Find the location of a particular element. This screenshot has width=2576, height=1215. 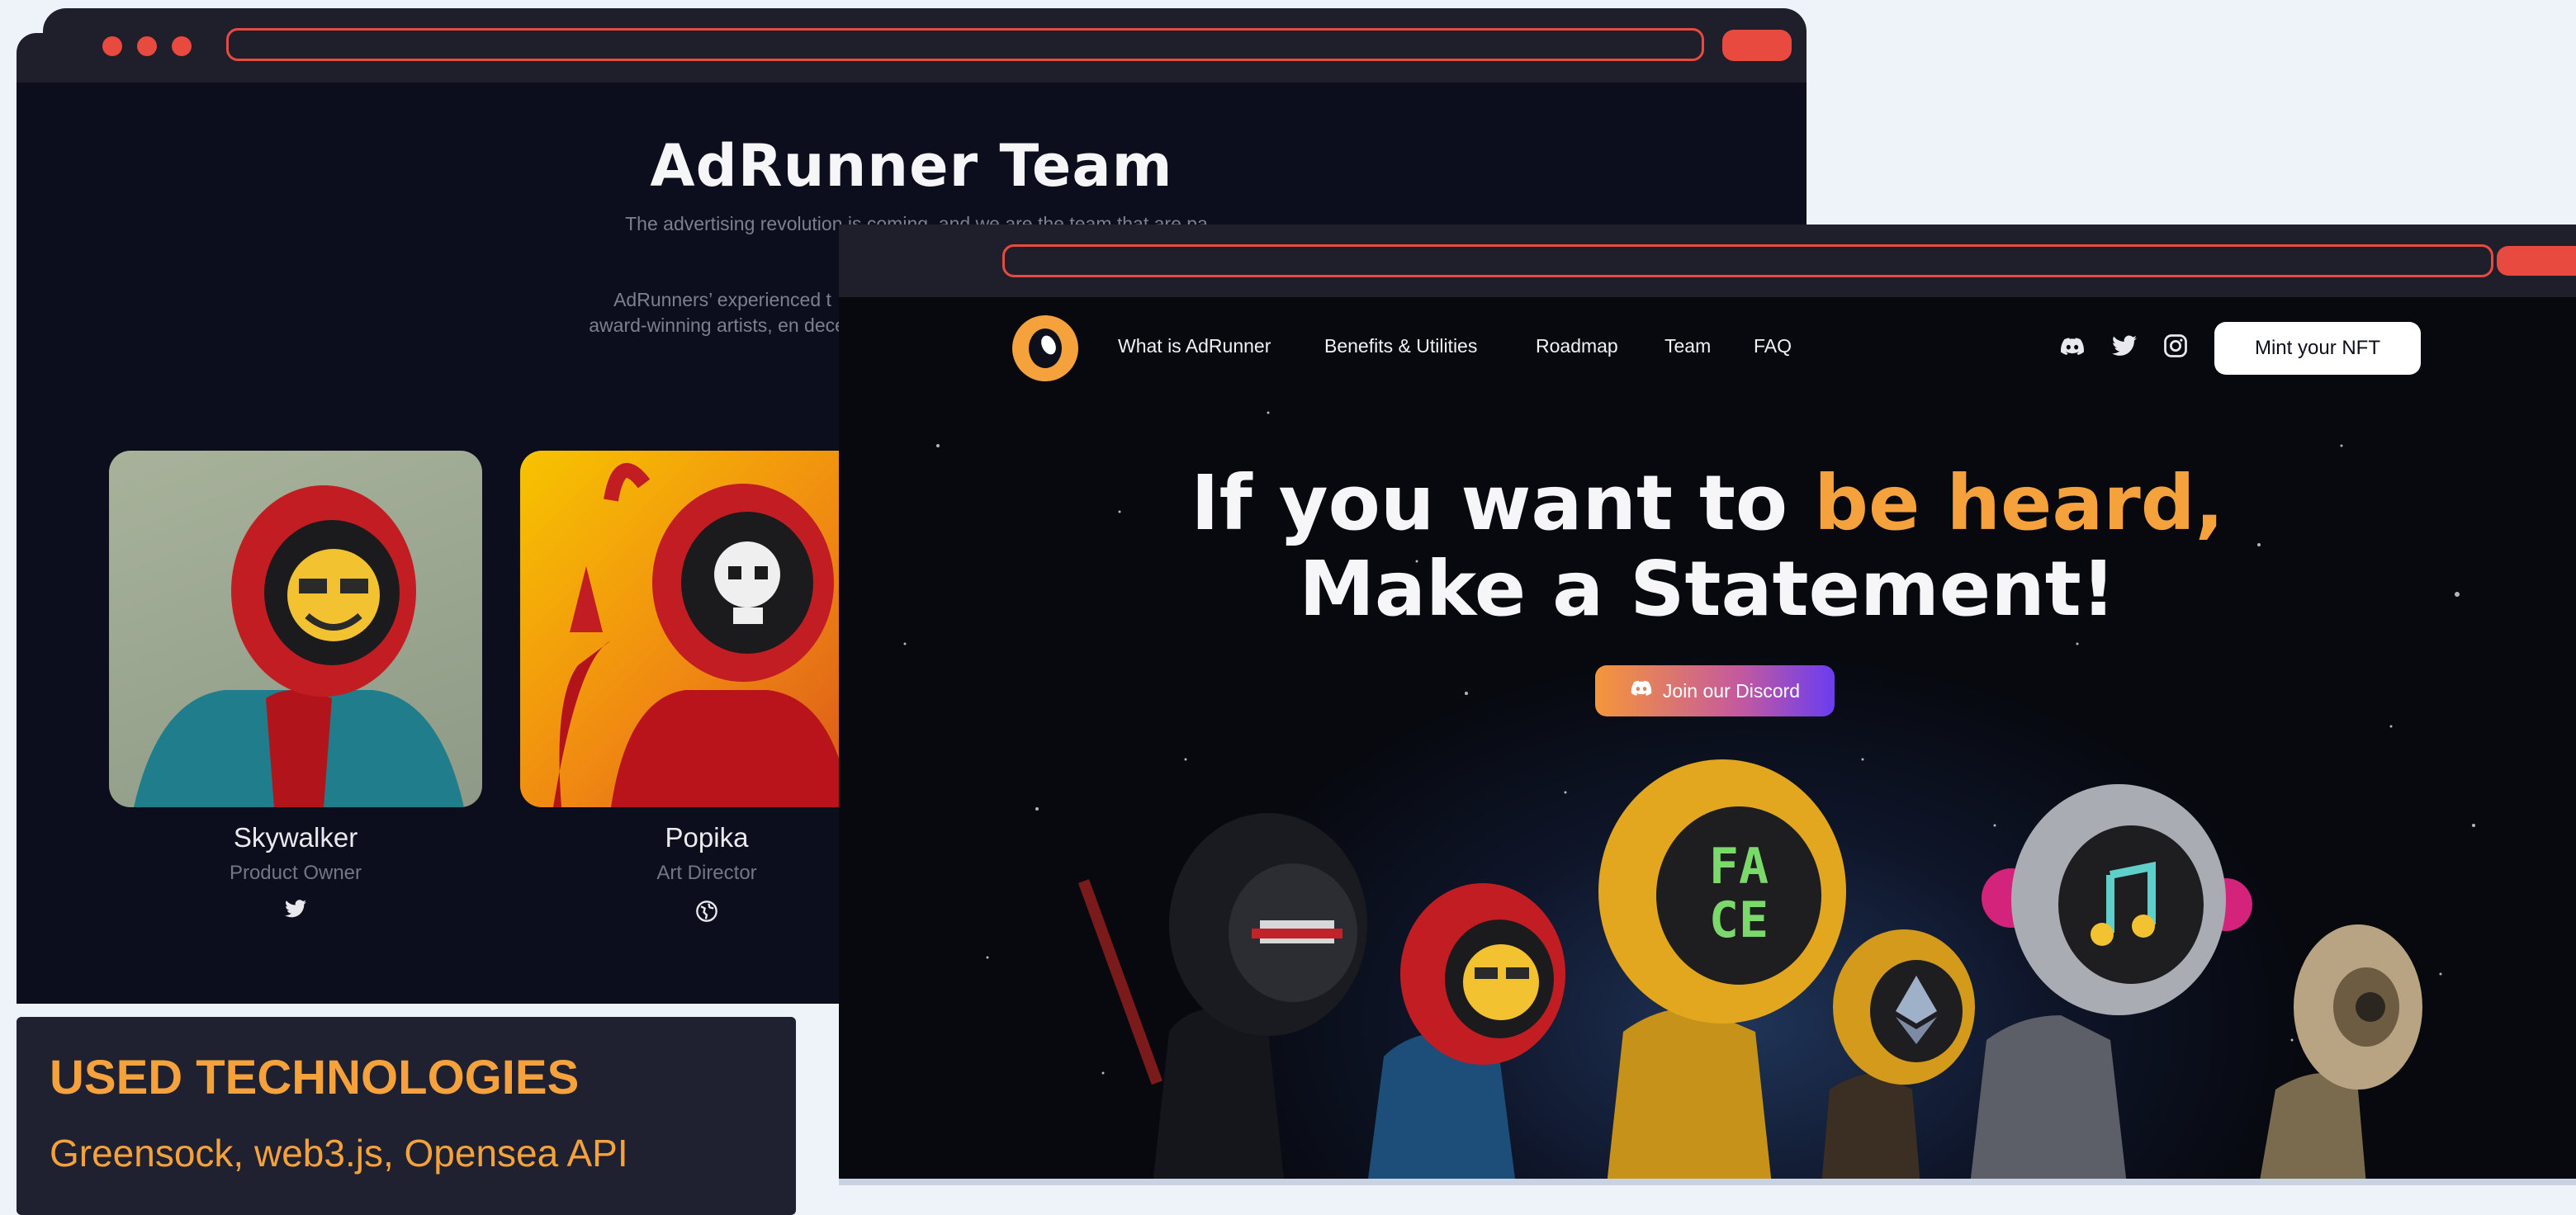

nav-roadmap: Roadmap is located at coordinates (1577, 346).